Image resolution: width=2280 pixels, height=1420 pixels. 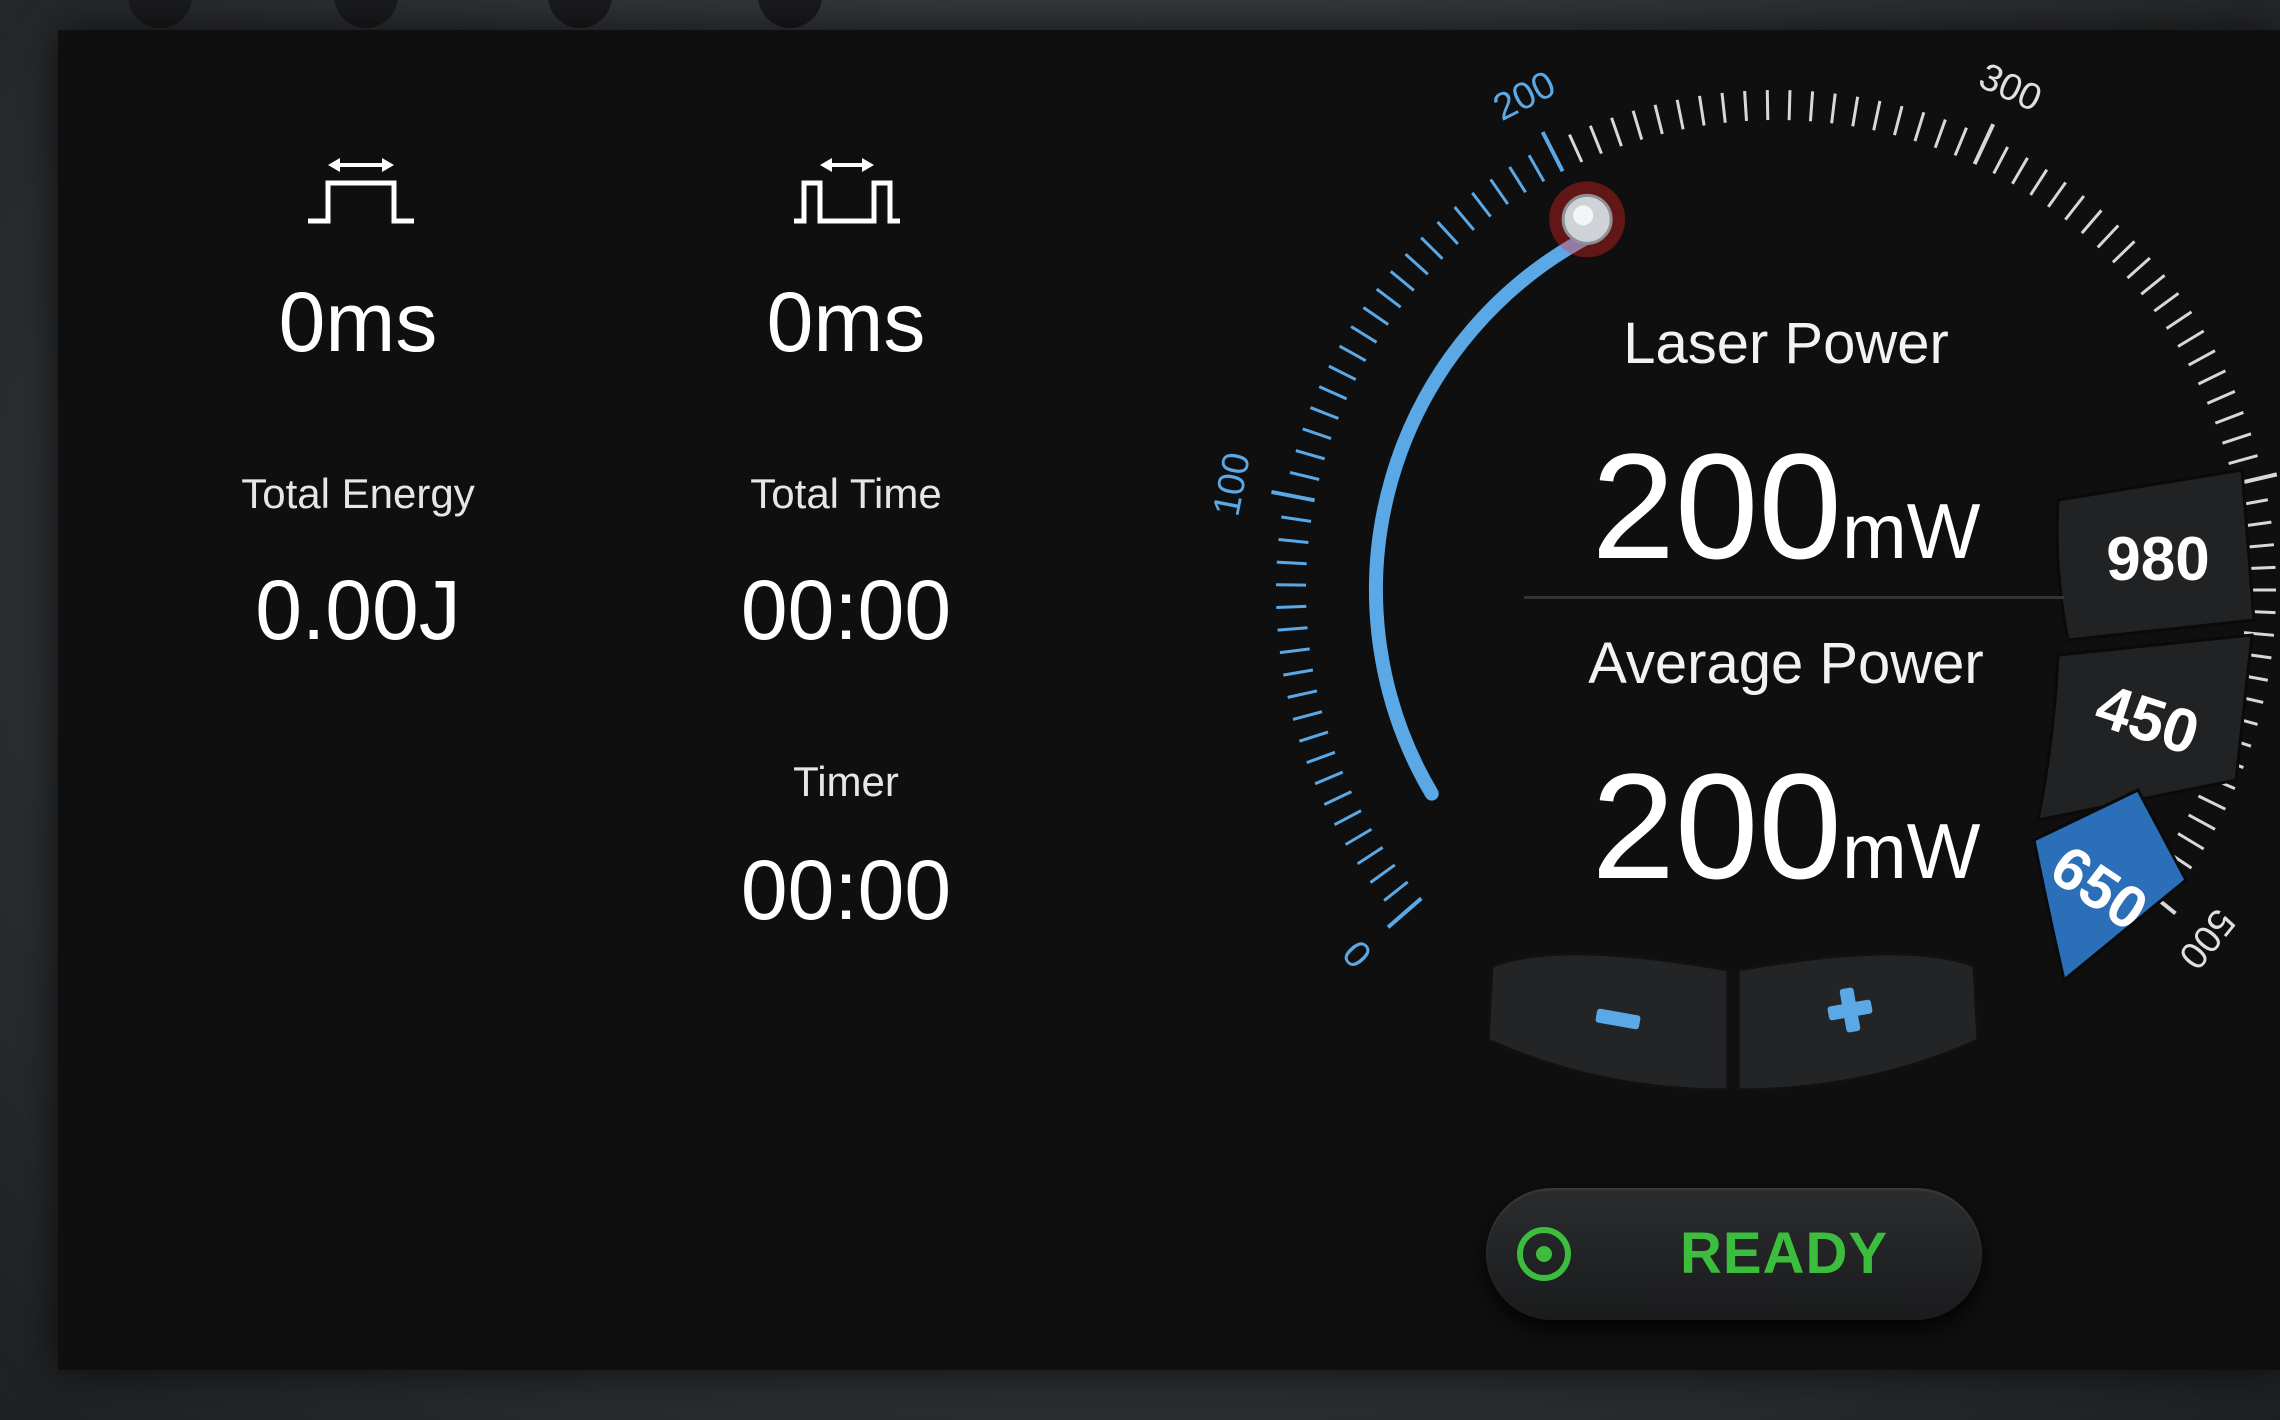 I want to click on gauge-knob, so click(x=1587, y=219).